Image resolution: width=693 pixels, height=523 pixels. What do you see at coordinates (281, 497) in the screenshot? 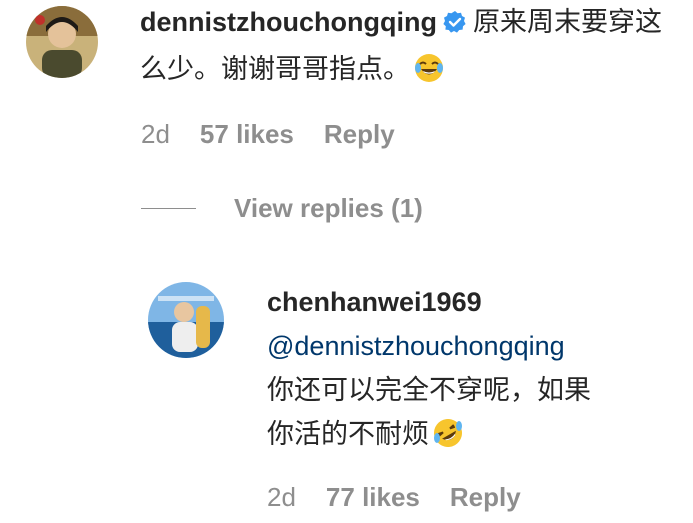
I see `reply-time: 2d` at bounding box center [281, 497].